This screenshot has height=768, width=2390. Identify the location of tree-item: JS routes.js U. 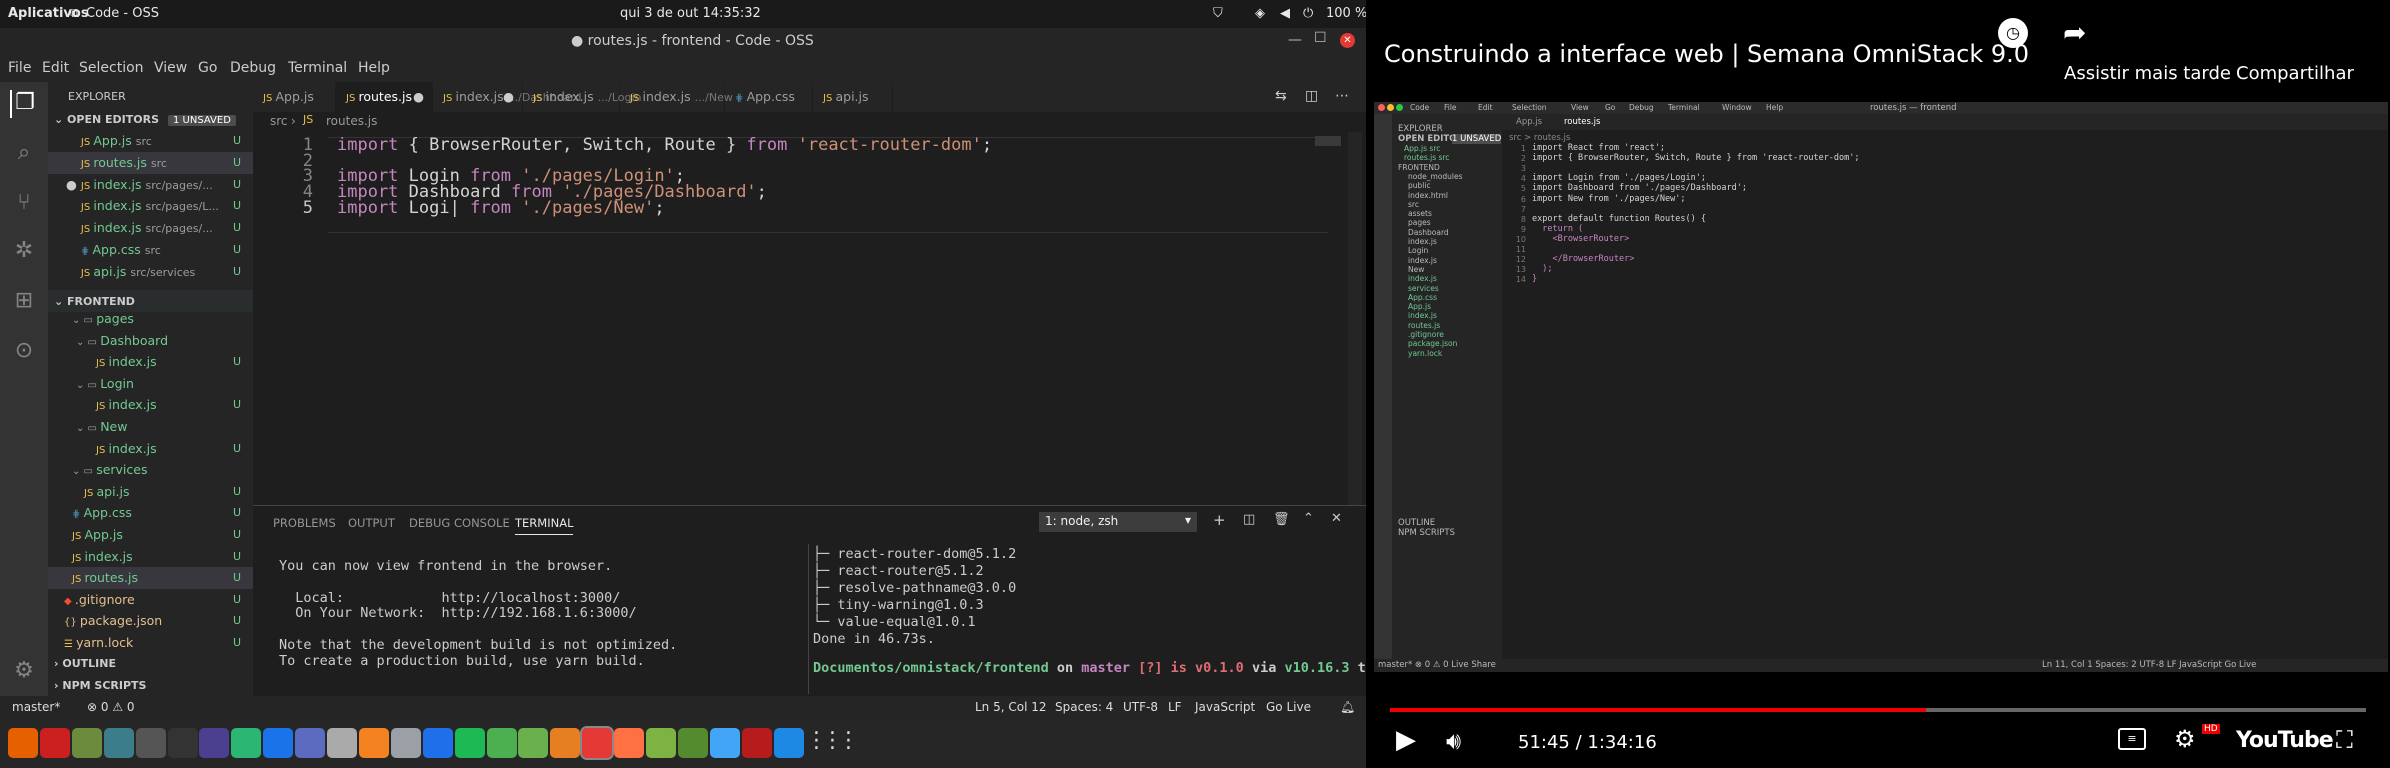
(150, 578).